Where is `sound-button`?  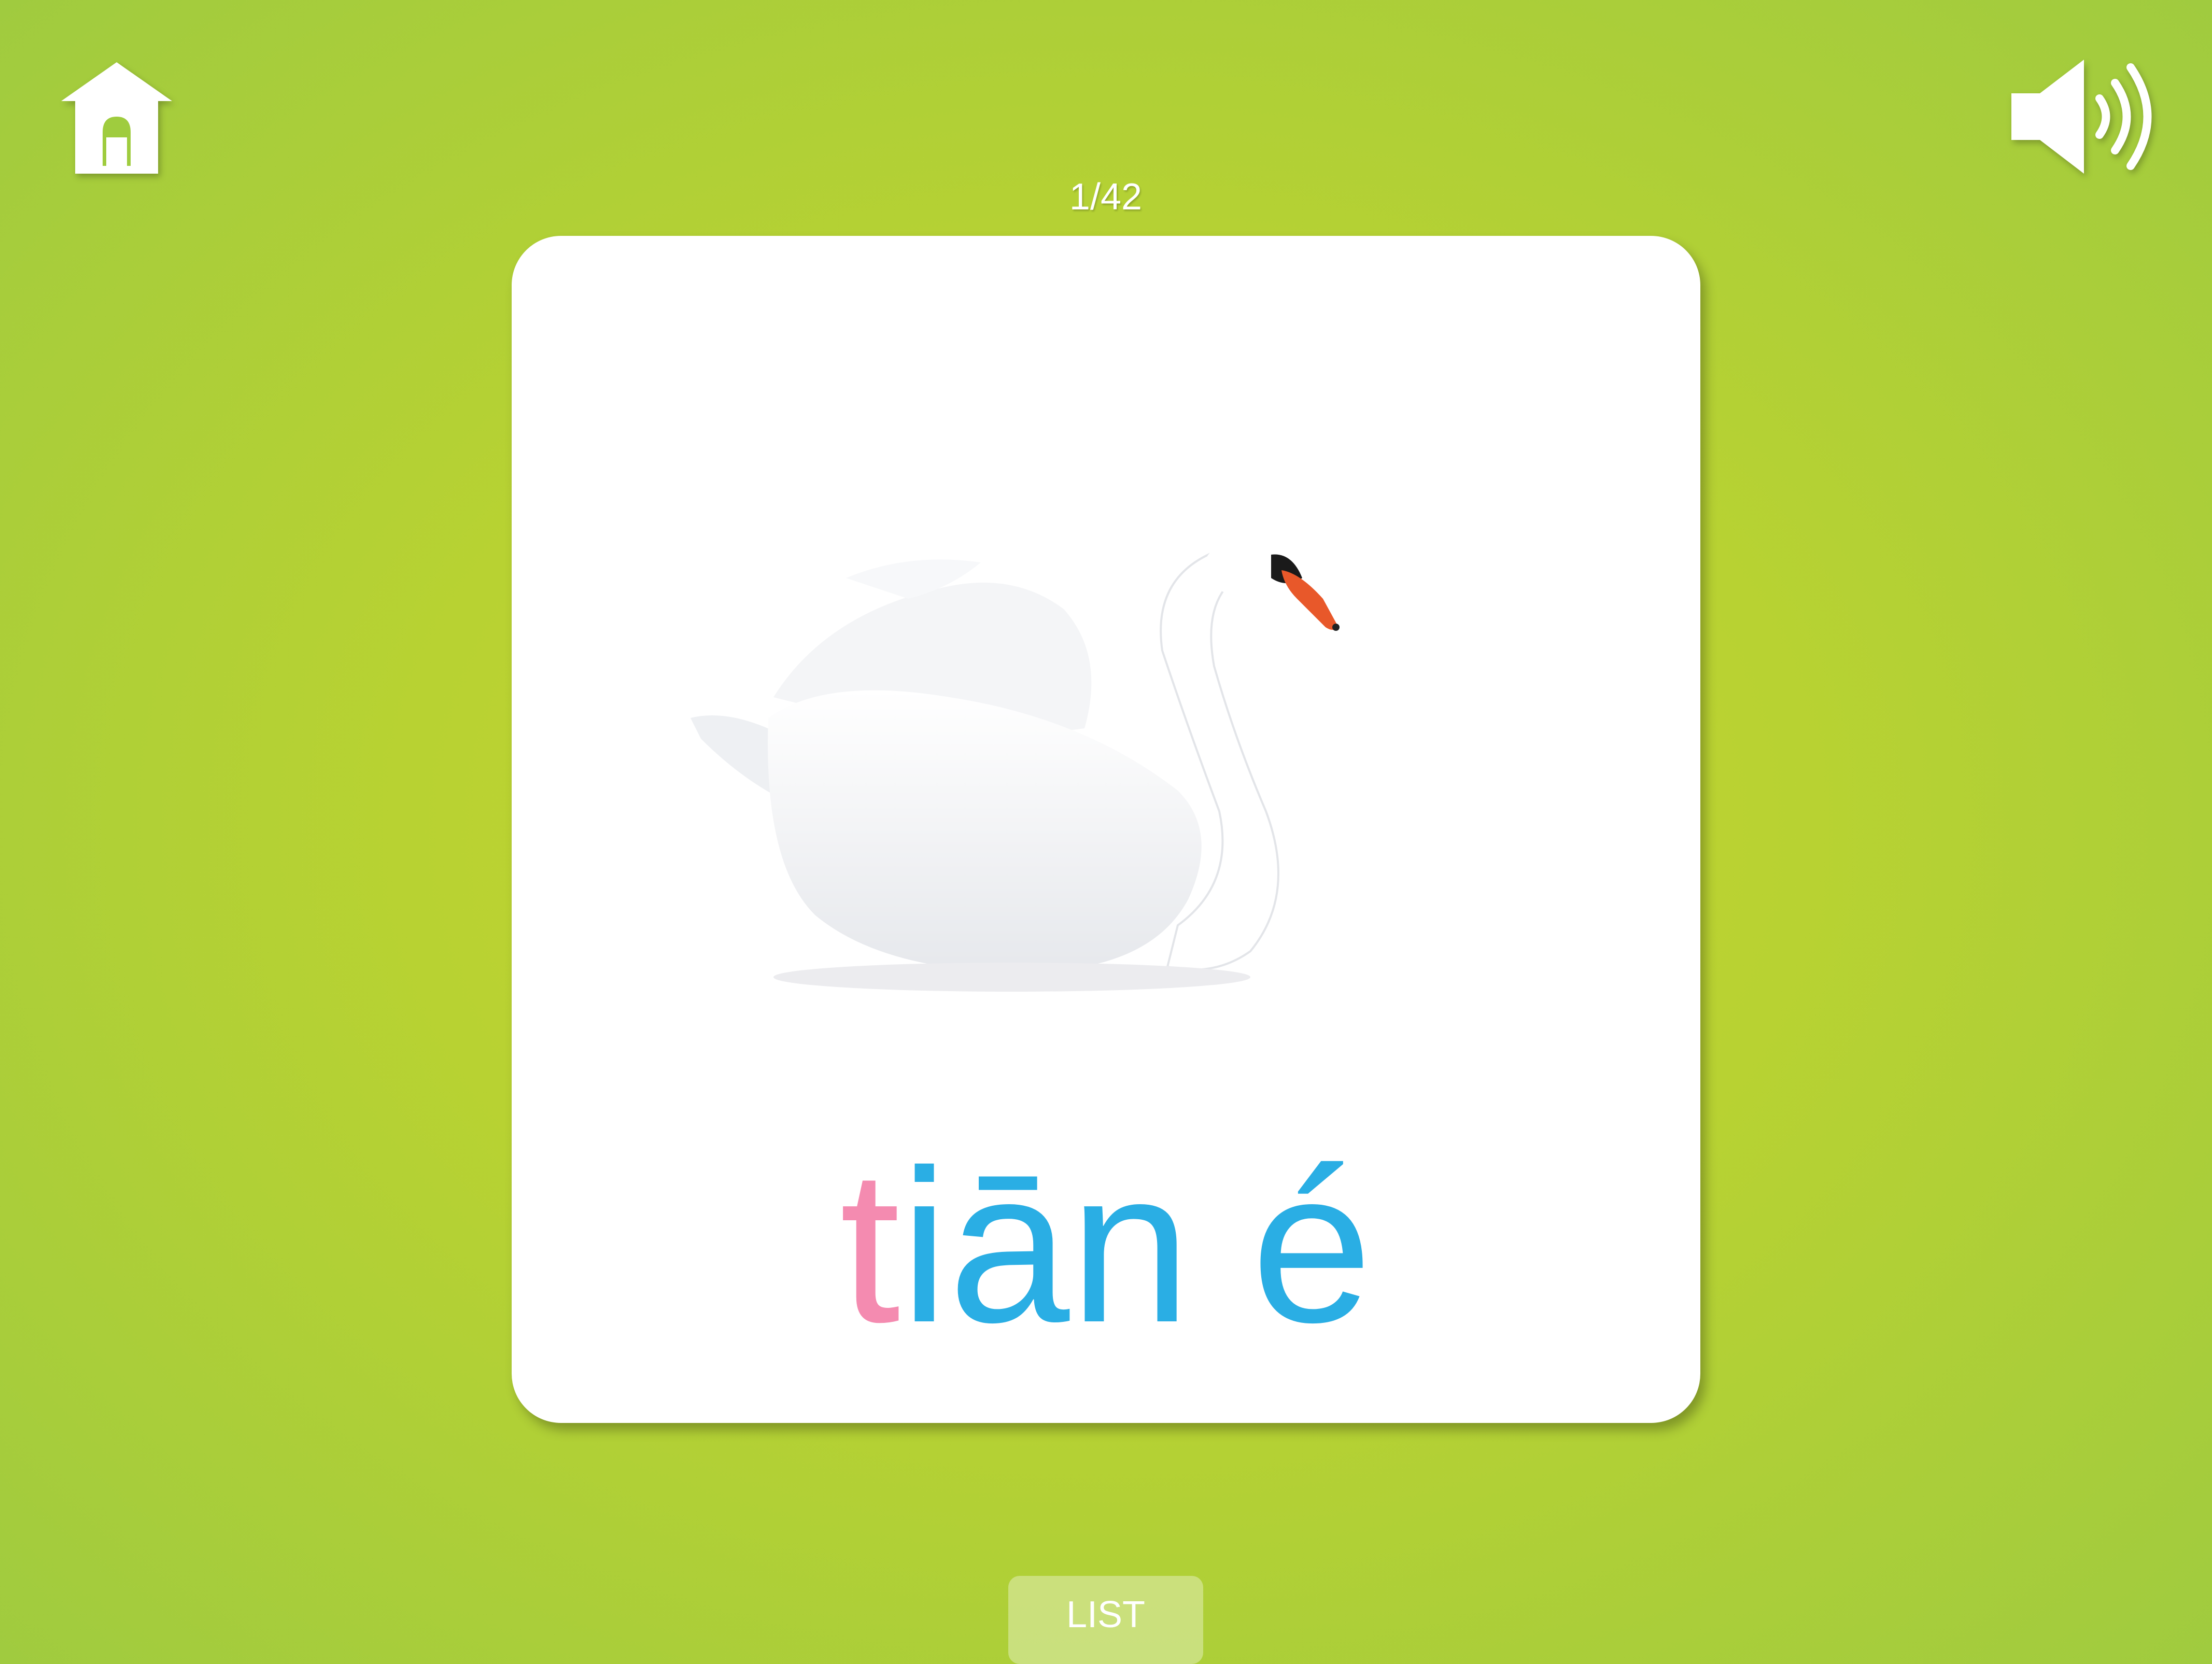
sound-button is located at coordinates (2084, 117).